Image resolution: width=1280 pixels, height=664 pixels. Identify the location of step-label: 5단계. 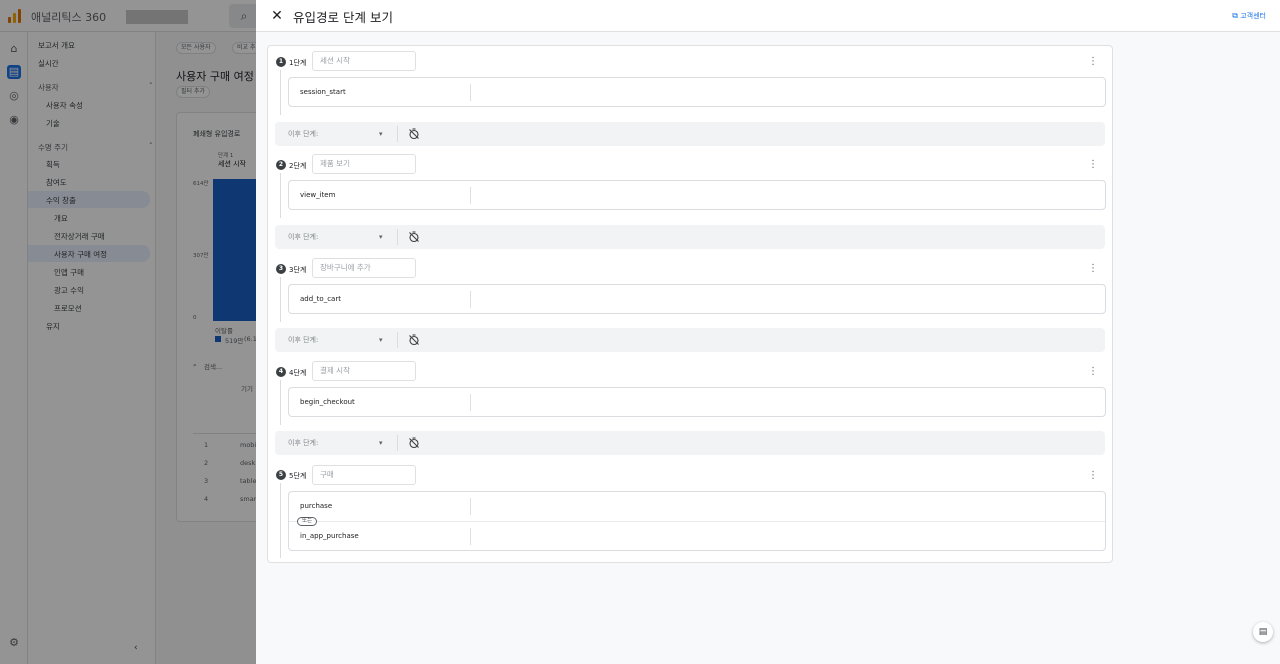
(298, 476).